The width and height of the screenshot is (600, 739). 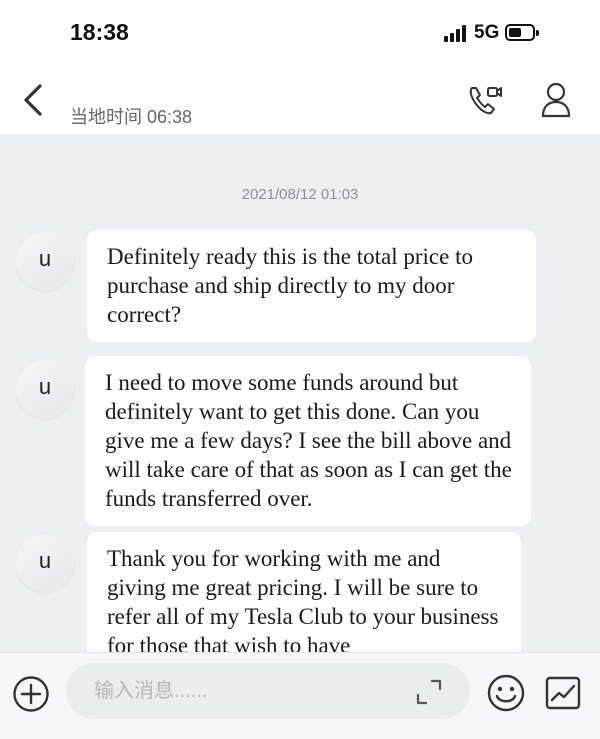 I want to click on chevron-left-icon, so click(x=33, y=100).